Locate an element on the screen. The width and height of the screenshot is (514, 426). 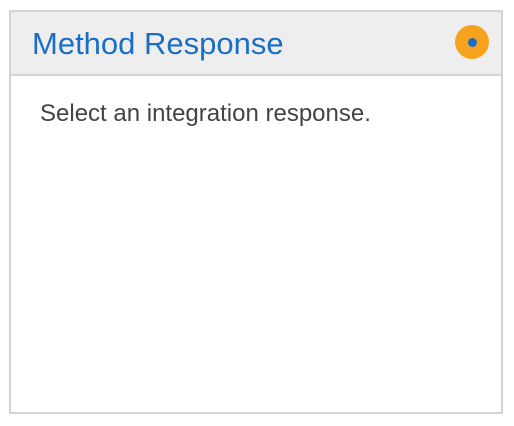
status-indicator-icon is located at coordinates (472, 42).